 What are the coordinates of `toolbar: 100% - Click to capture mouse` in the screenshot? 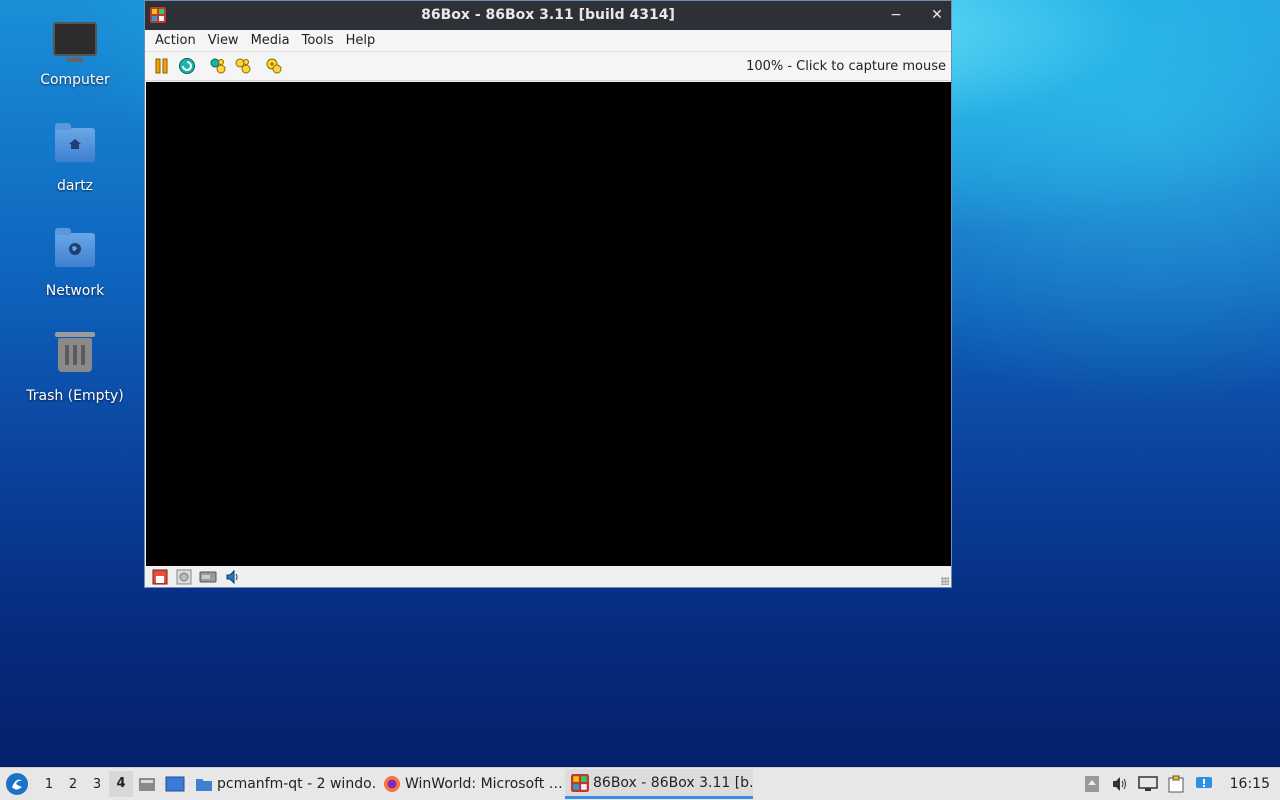 It's located at (548, 66).